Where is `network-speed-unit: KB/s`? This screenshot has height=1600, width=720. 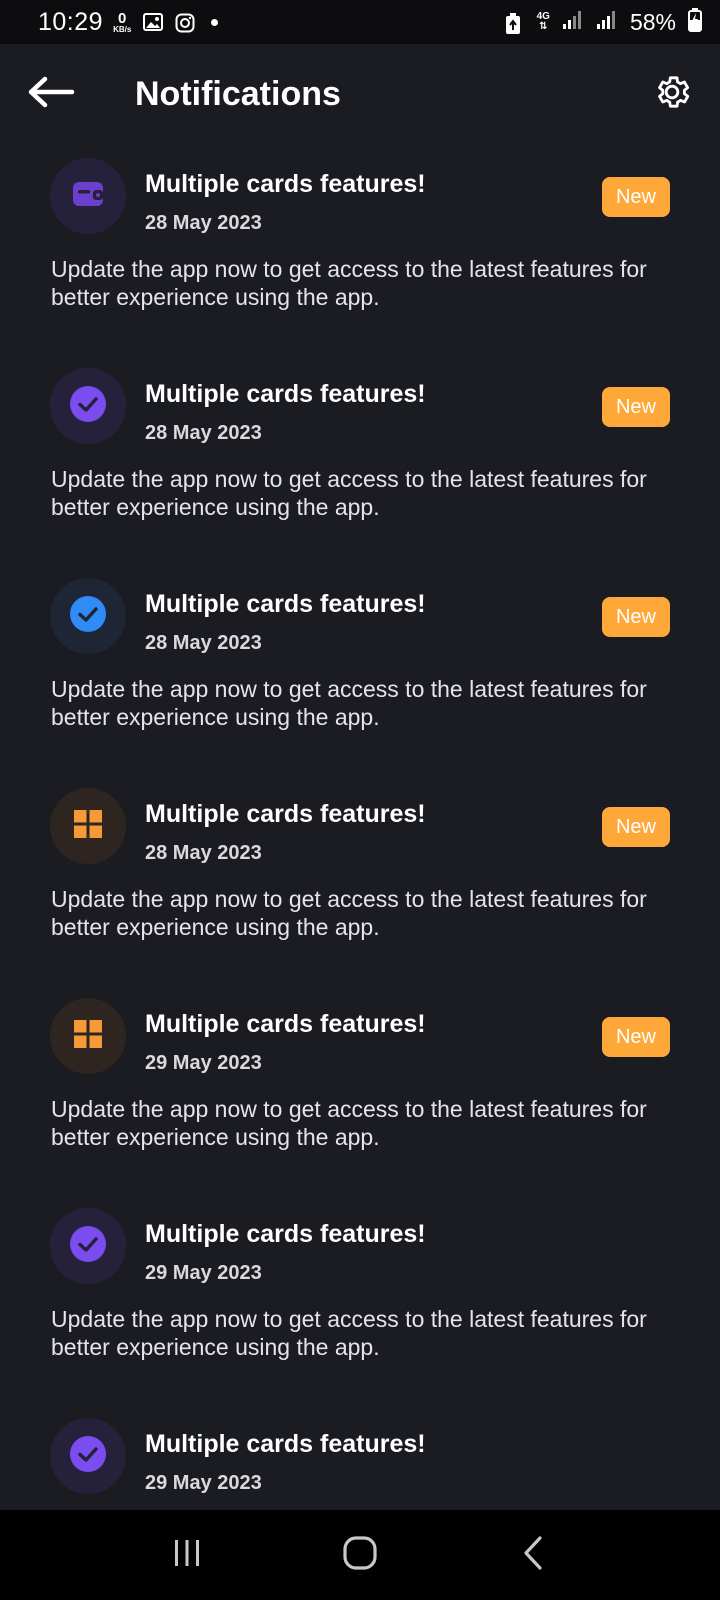 network-speed-unit: KB/s is located at coordinates (122, 29).